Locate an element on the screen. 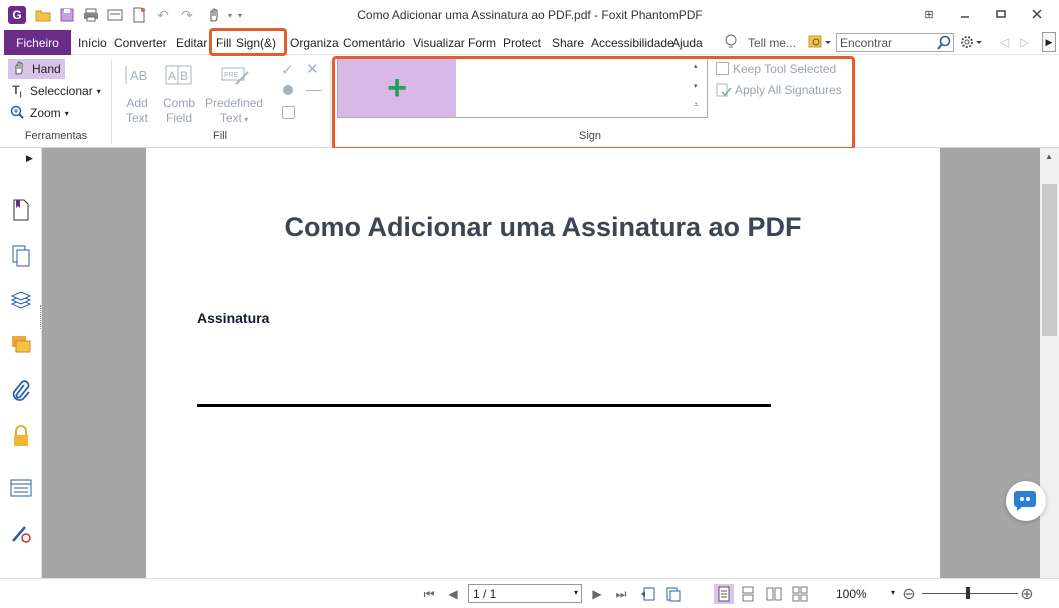 Image resolution: width=1059 pixels, height=608 pixels. signature-label: Assinatura is located at coordinates (233, 318).